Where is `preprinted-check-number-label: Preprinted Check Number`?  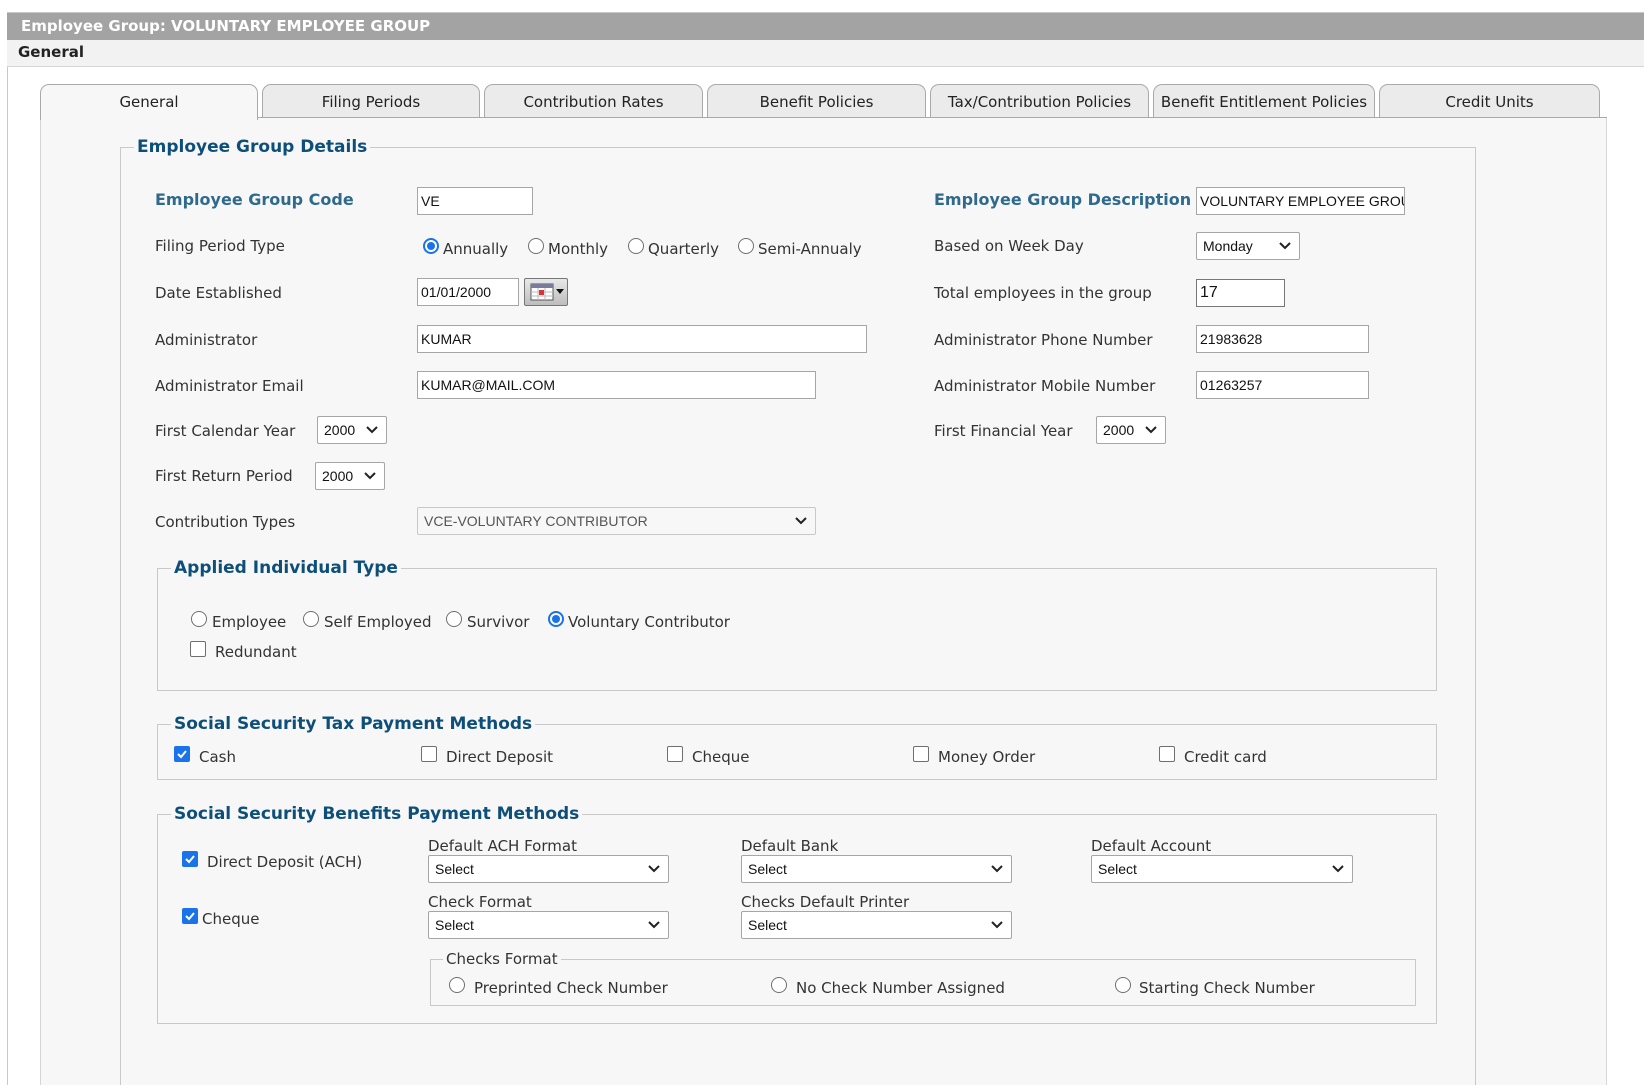 preprinted-check-number-label: Preprinted Check Number is located at coordinates (571, 988).